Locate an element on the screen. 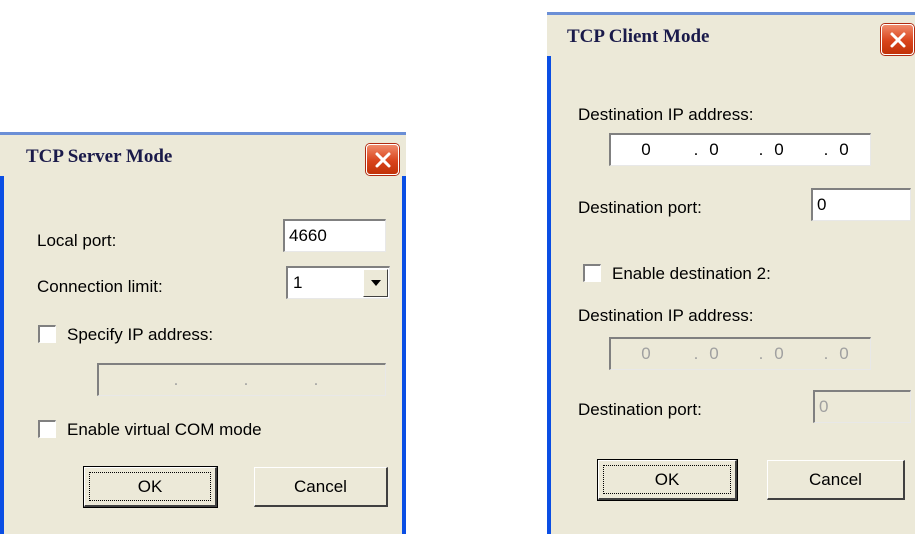 The height and width of the screenshot is (534, 915). chevron-down-icon is located at coordinates (375, 283).